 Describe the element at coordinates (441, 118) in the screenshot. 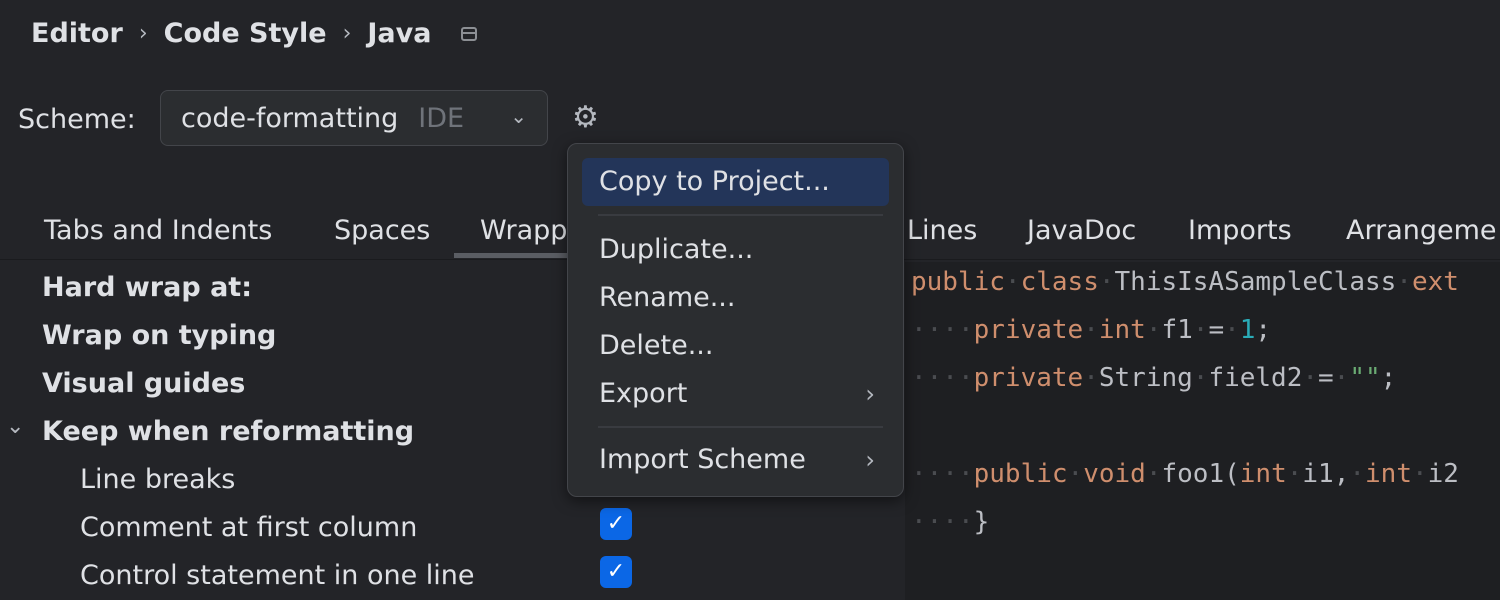

I see `scheme-badge: IDE` at that location.